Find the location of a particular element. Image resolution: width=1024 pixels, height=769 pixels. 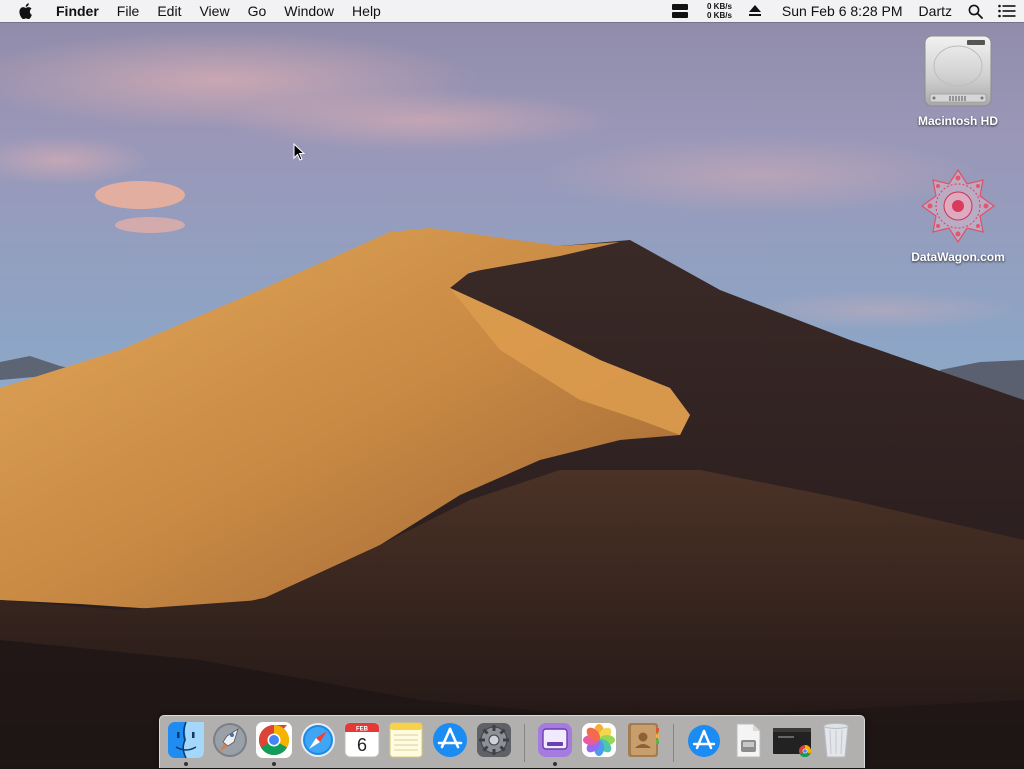

menu-edit: Edit is located at coordinates (169, 11).